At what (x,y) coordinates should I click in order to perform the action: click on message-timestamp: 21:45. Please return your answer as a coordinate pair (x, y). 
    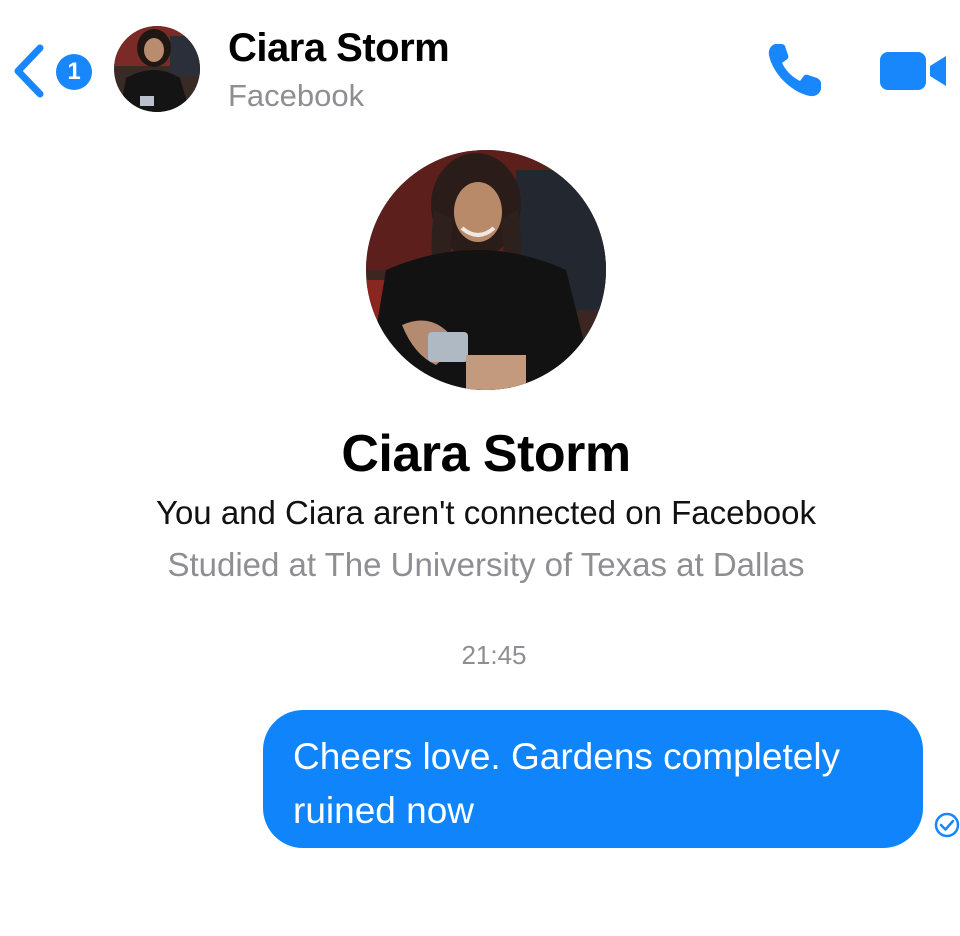
    Looking at the image, I should click on (494, 655).